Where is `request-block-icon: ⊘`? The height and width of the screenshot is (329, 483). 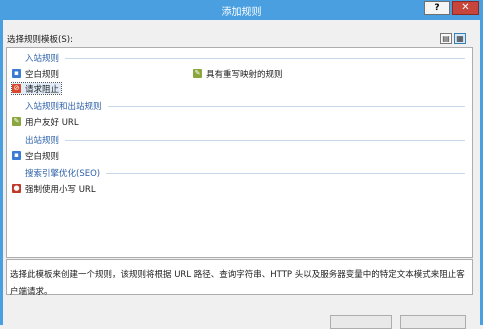
request-block-icon: ⊘ is located at coordinates (16, 88).